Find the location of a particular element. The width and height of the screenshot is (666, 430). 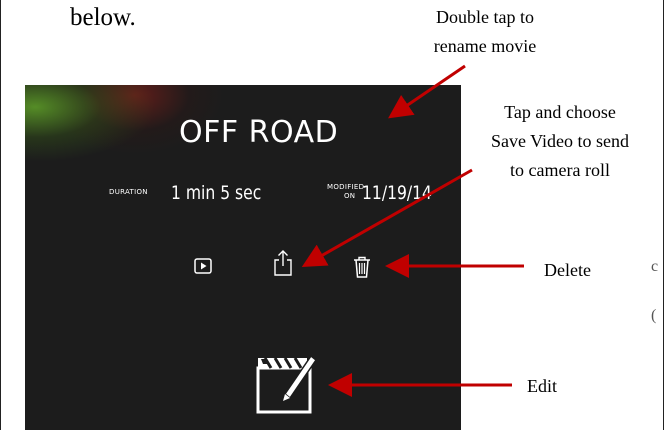

arrow-save is located at coordinates (387, 217).